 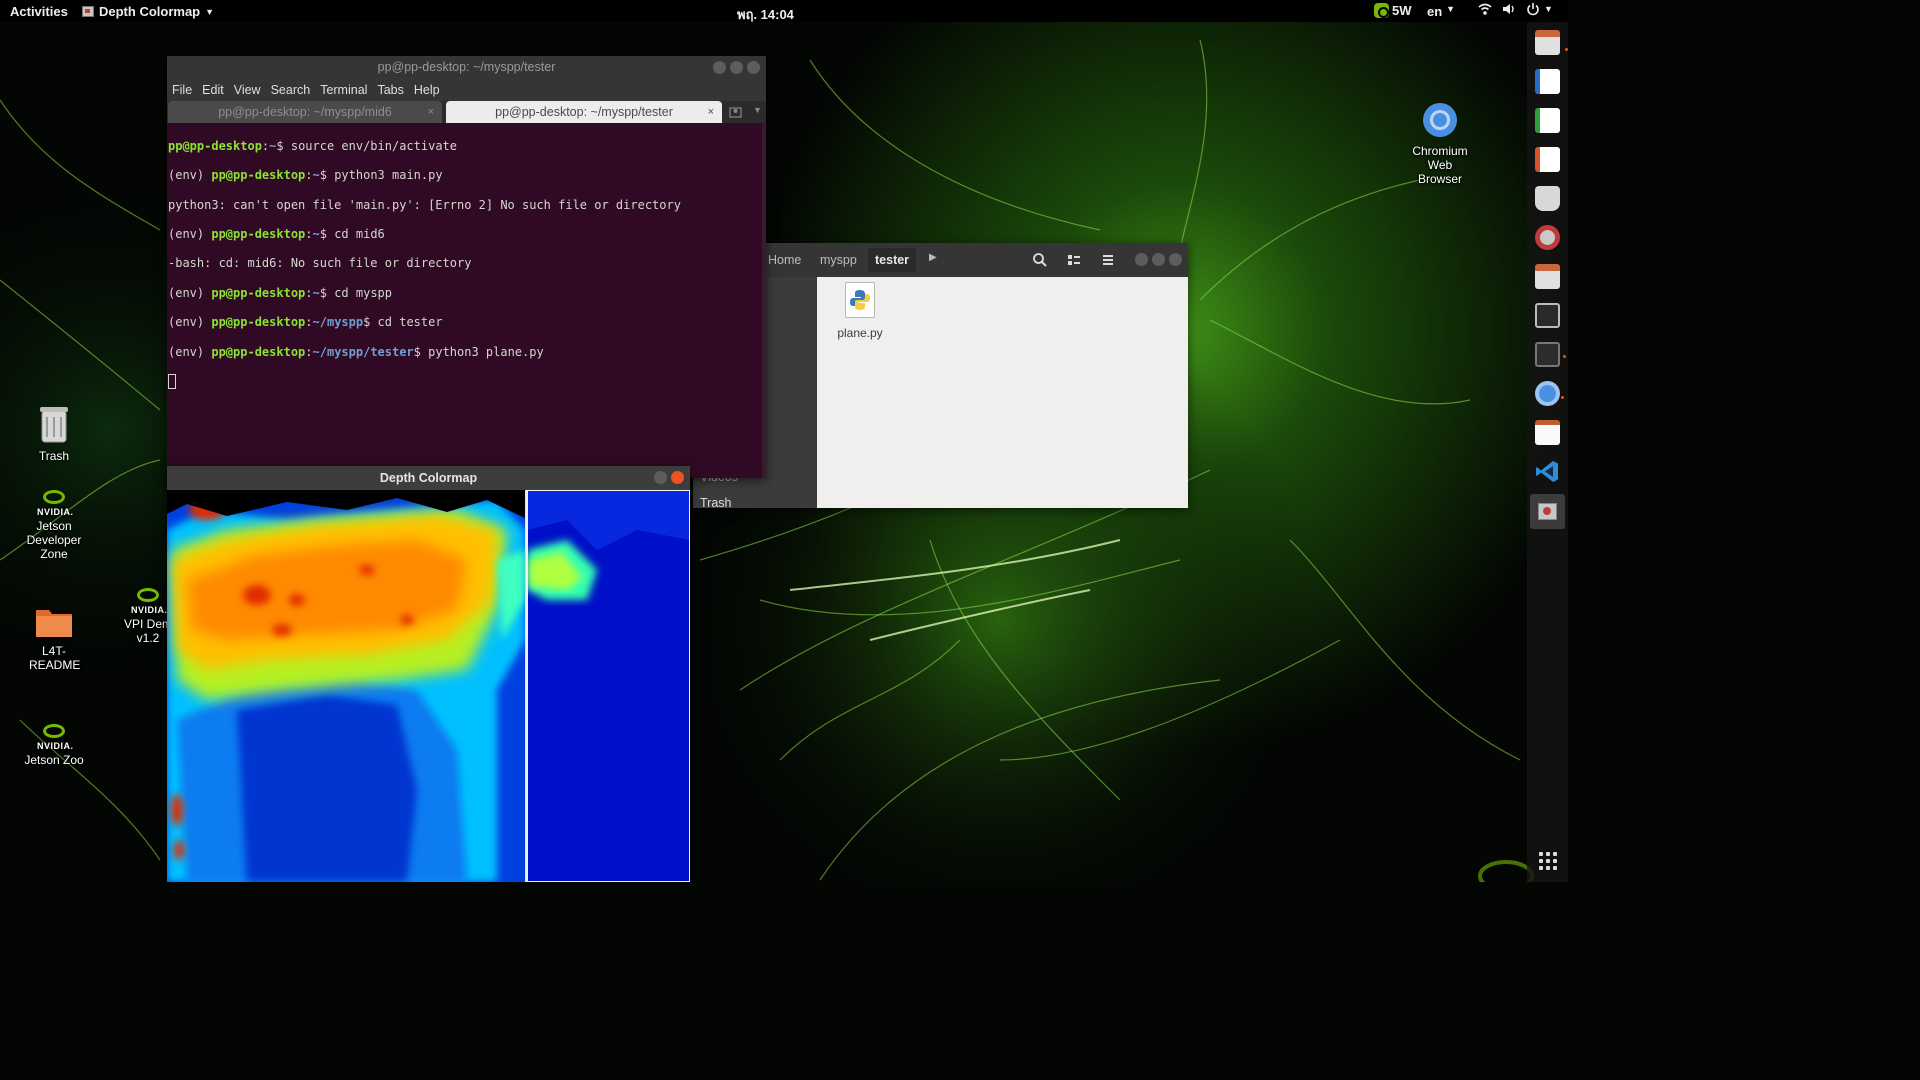 What do you see at coordinates (784, 260) in the screenshot?
I see `breadcrumb-home: Home` at bounding box center [784, 260].